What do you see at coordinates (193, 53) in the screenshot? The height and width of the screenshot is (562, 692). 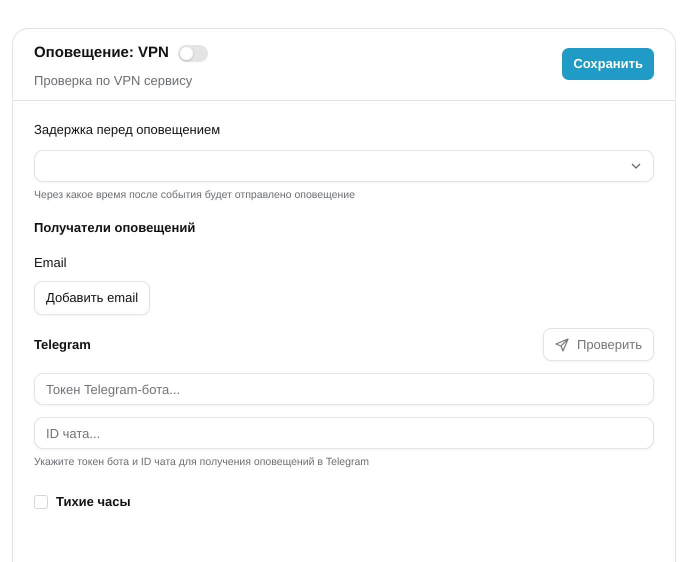 I see `enable-toggle` at bounding box center [193, 53].